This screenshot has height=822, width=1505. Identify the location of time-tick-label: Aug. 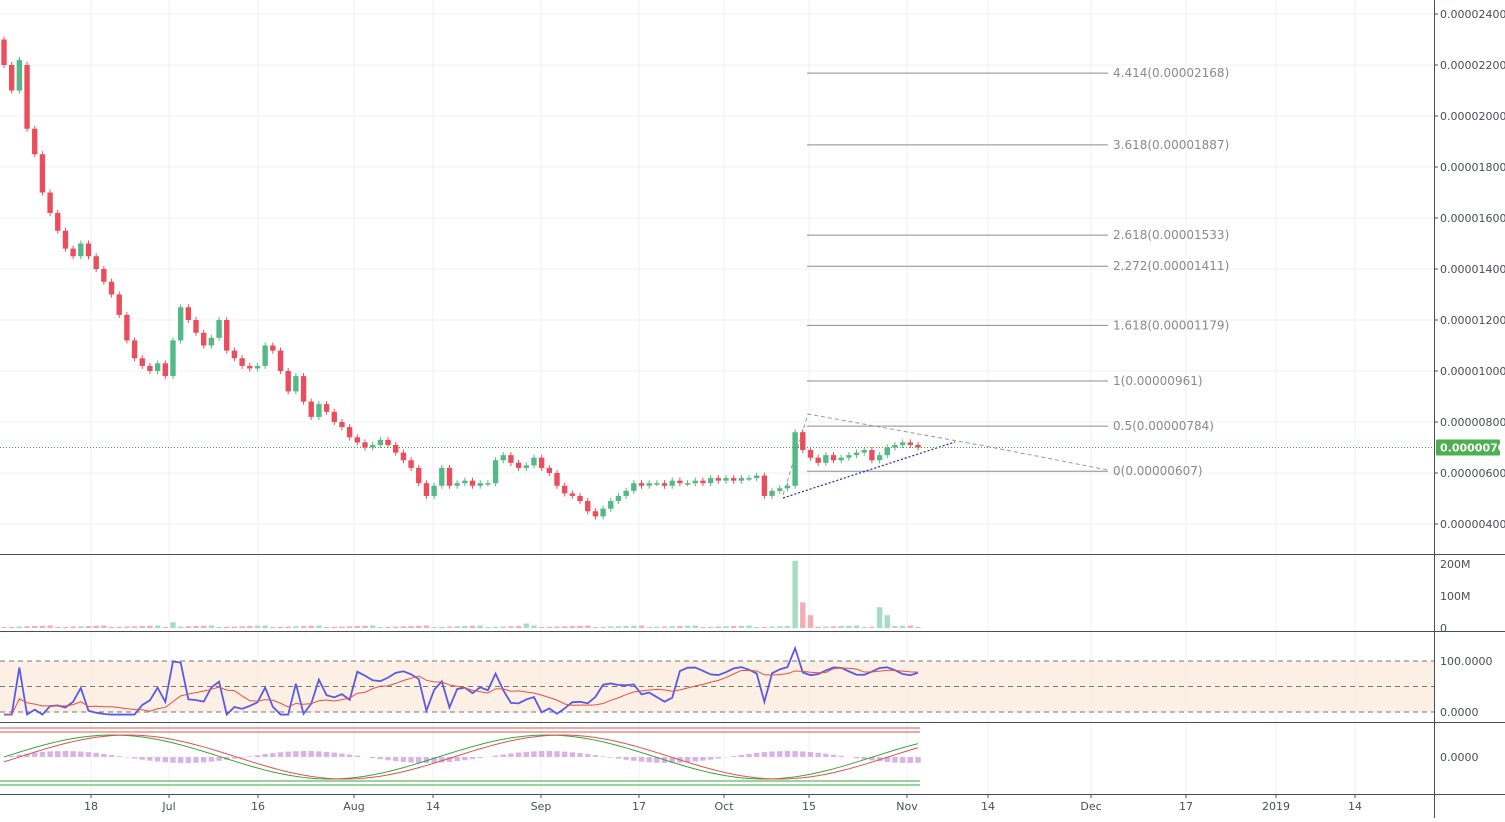
(353, 806).